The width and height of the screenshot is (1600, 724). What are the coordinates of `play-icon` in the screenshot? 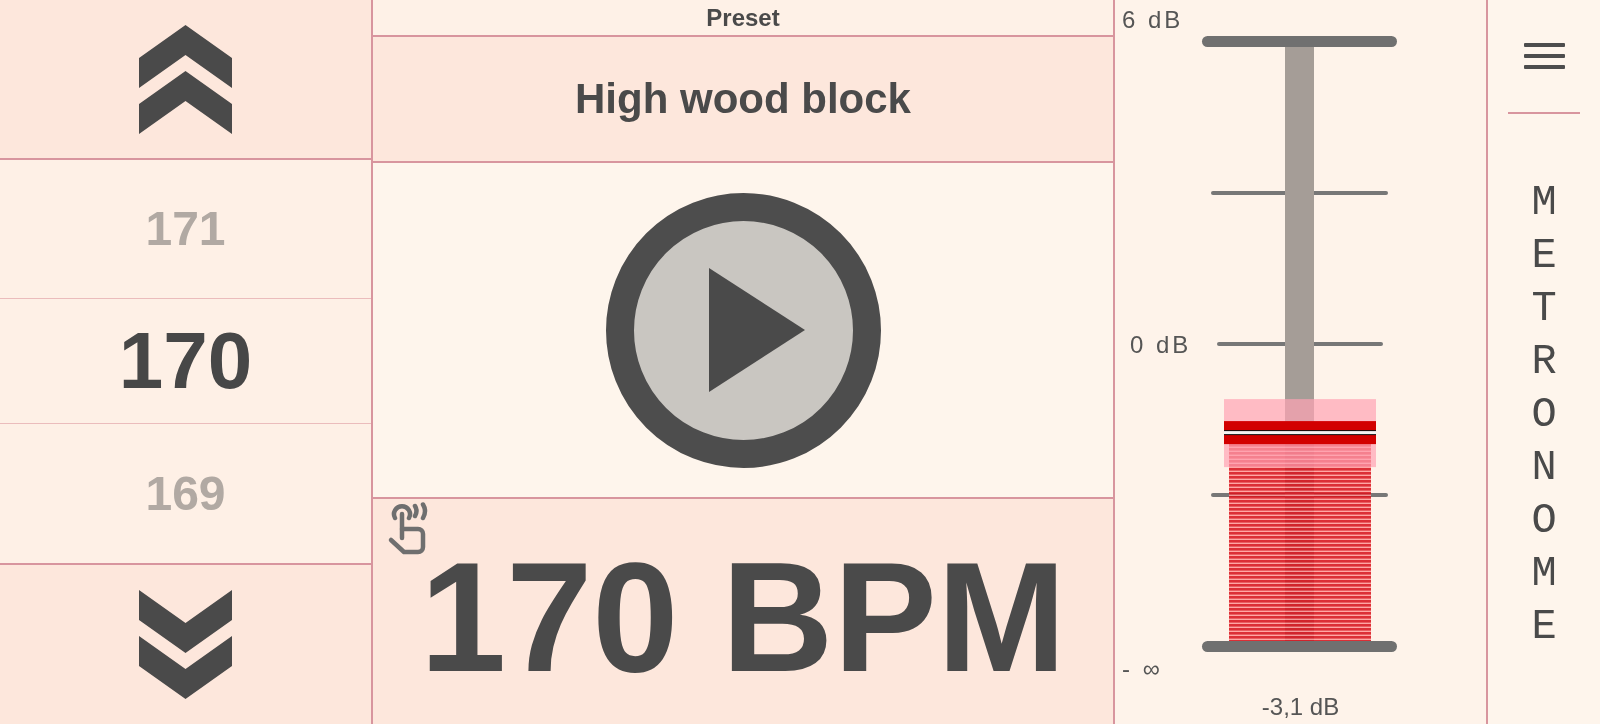 It's located at (757, 330).